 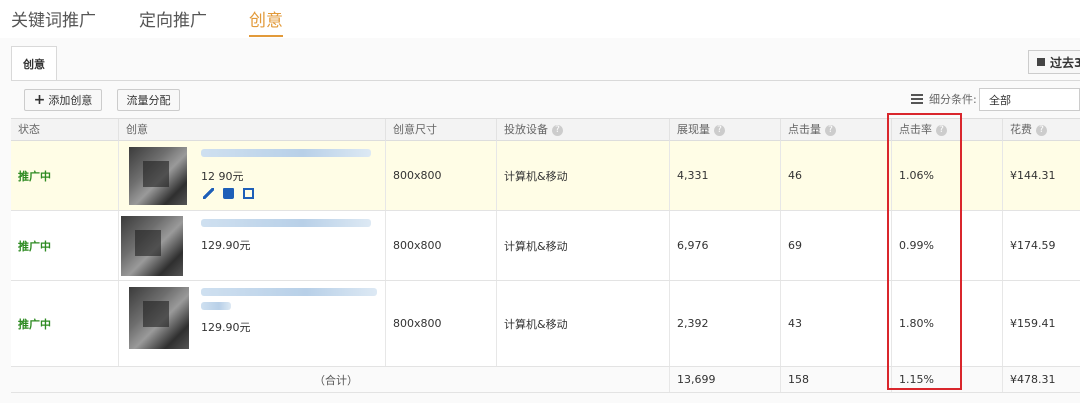 What do you see at coordinates (946, 323) in the screenshot?
I see `ctr-value: 1.80%` at bounding box center [946, 323].